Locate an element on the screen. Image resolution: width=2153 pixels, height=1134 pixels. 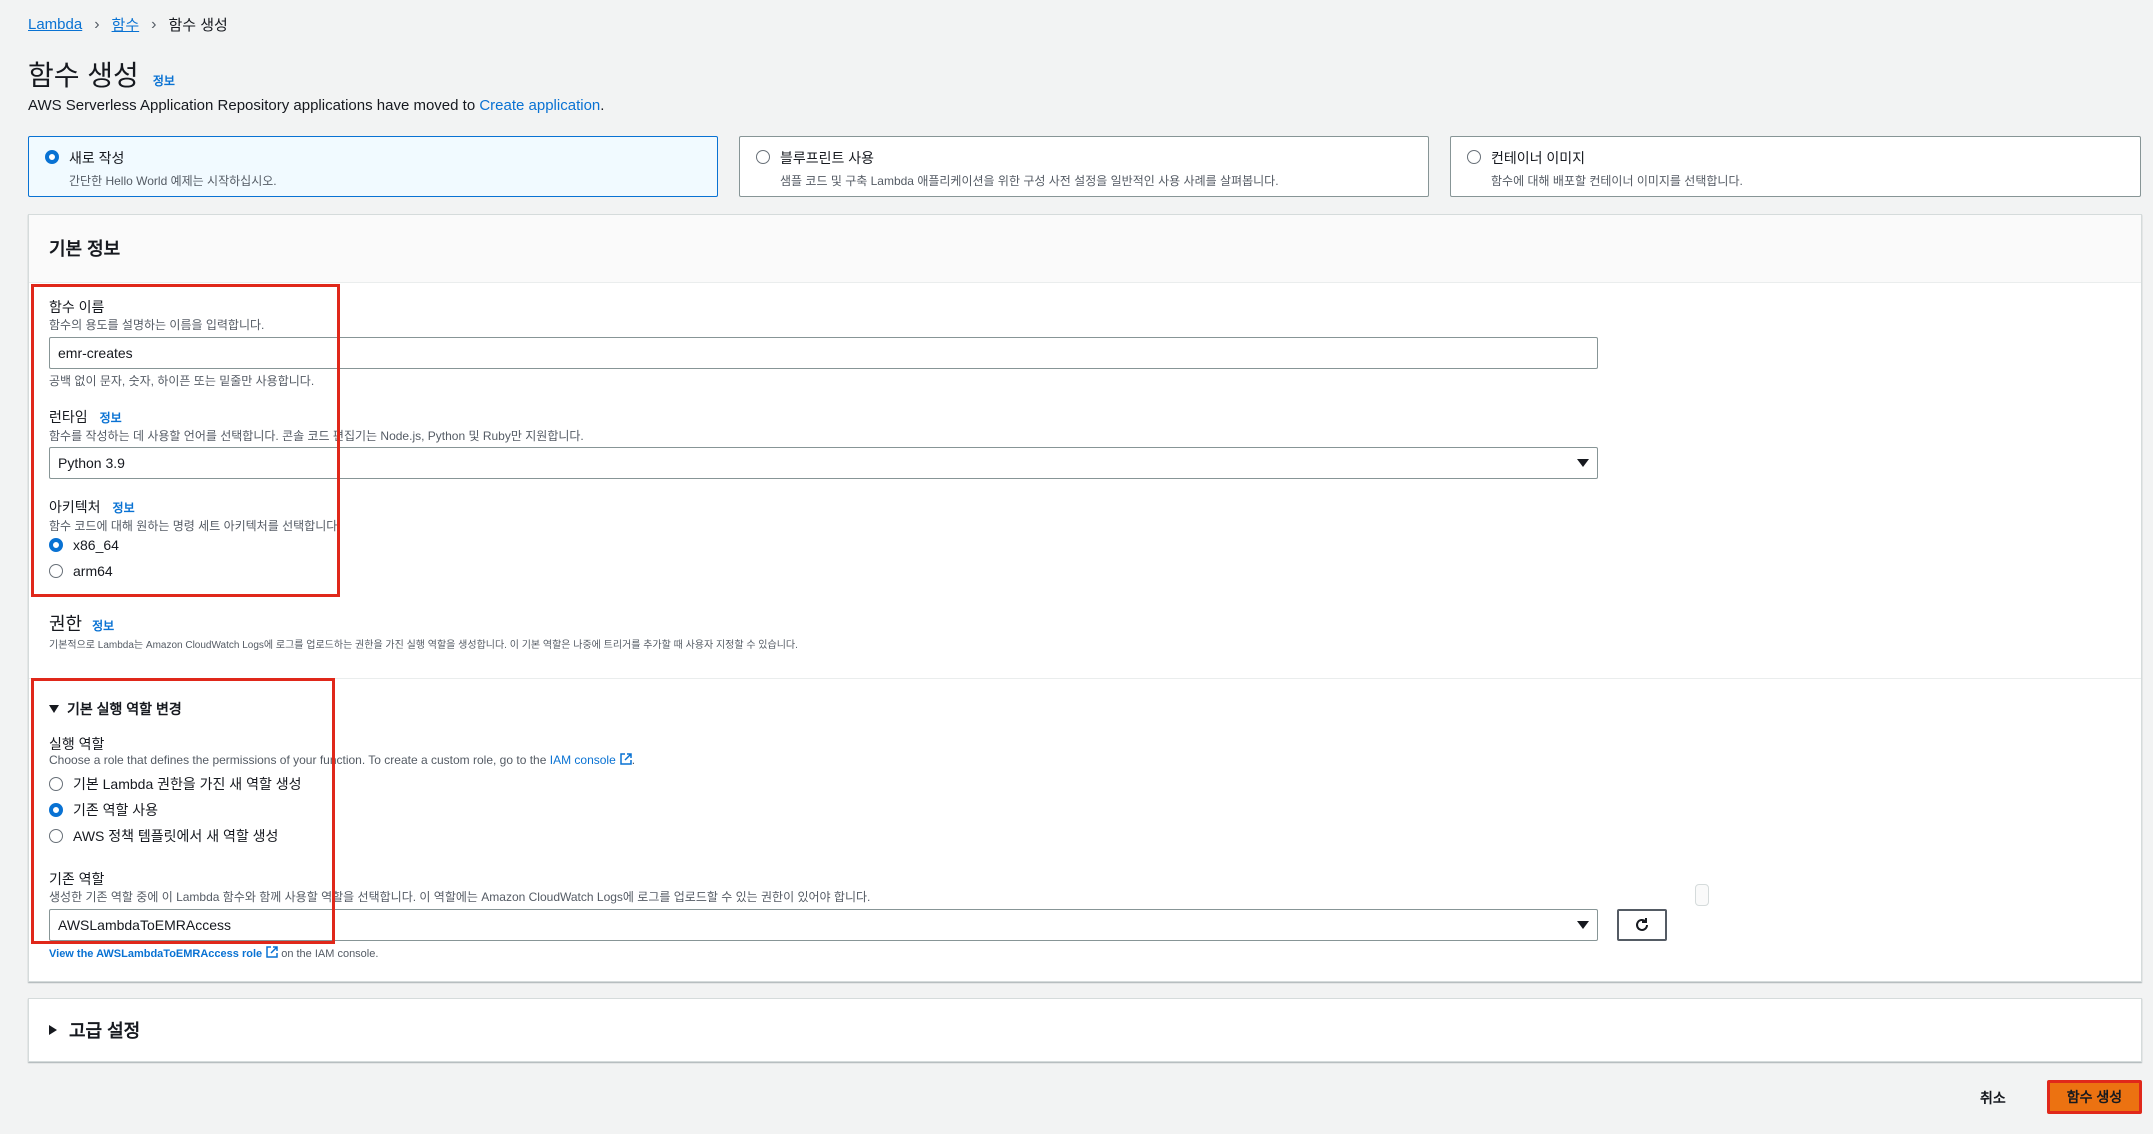
option-desc: 함수에 대해 배포할 컨테이너 이미지를 선택합니다. is located at coordinates (1617, 181).